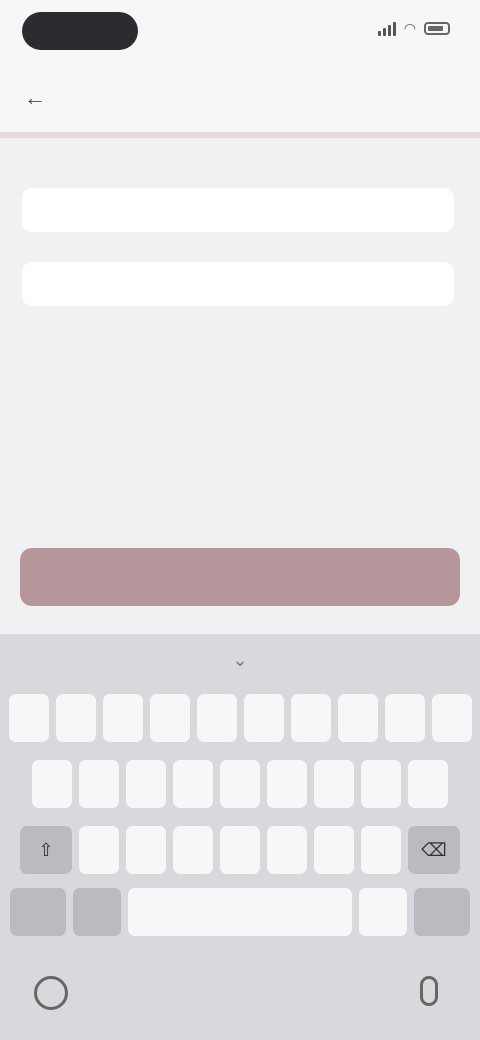 This screenshot has width=480, height=1040. I want to click on wifi-icon: ◠, so click(409, 28).